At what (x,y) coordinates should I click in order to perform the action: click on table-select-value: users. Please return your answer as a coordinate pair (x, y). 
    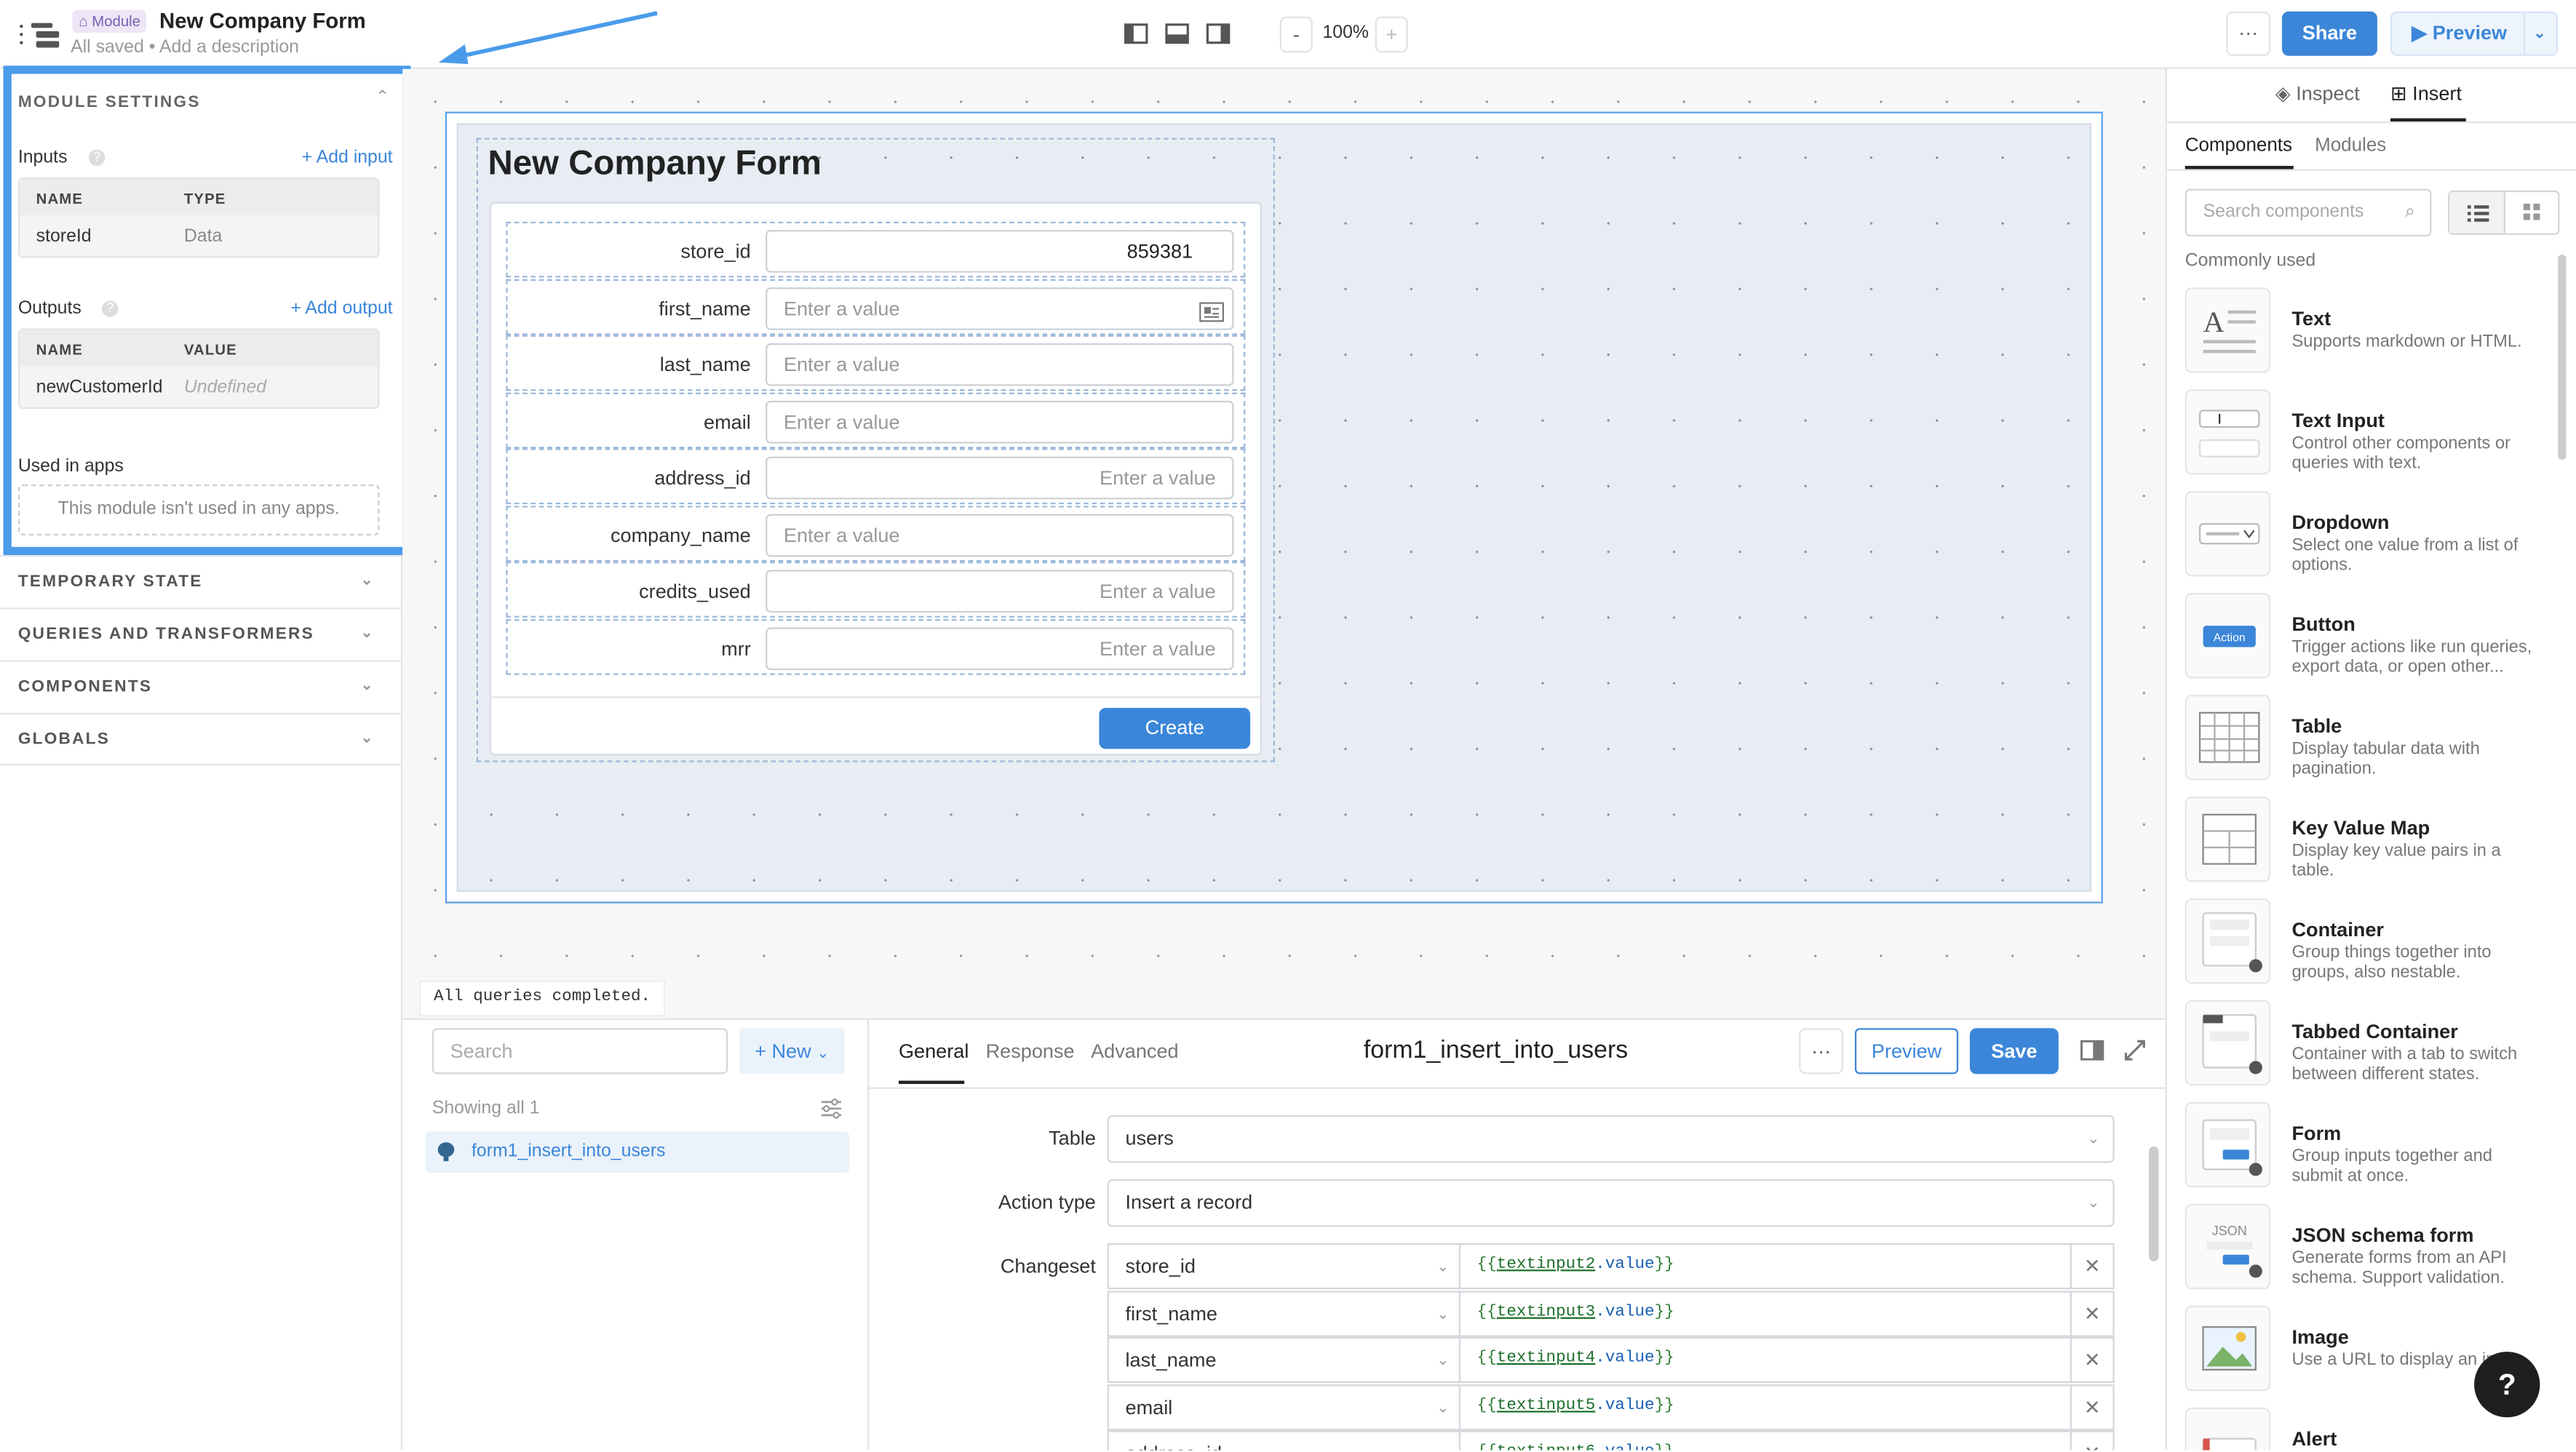
    Looking at the image, I should click on (1149, 1138).